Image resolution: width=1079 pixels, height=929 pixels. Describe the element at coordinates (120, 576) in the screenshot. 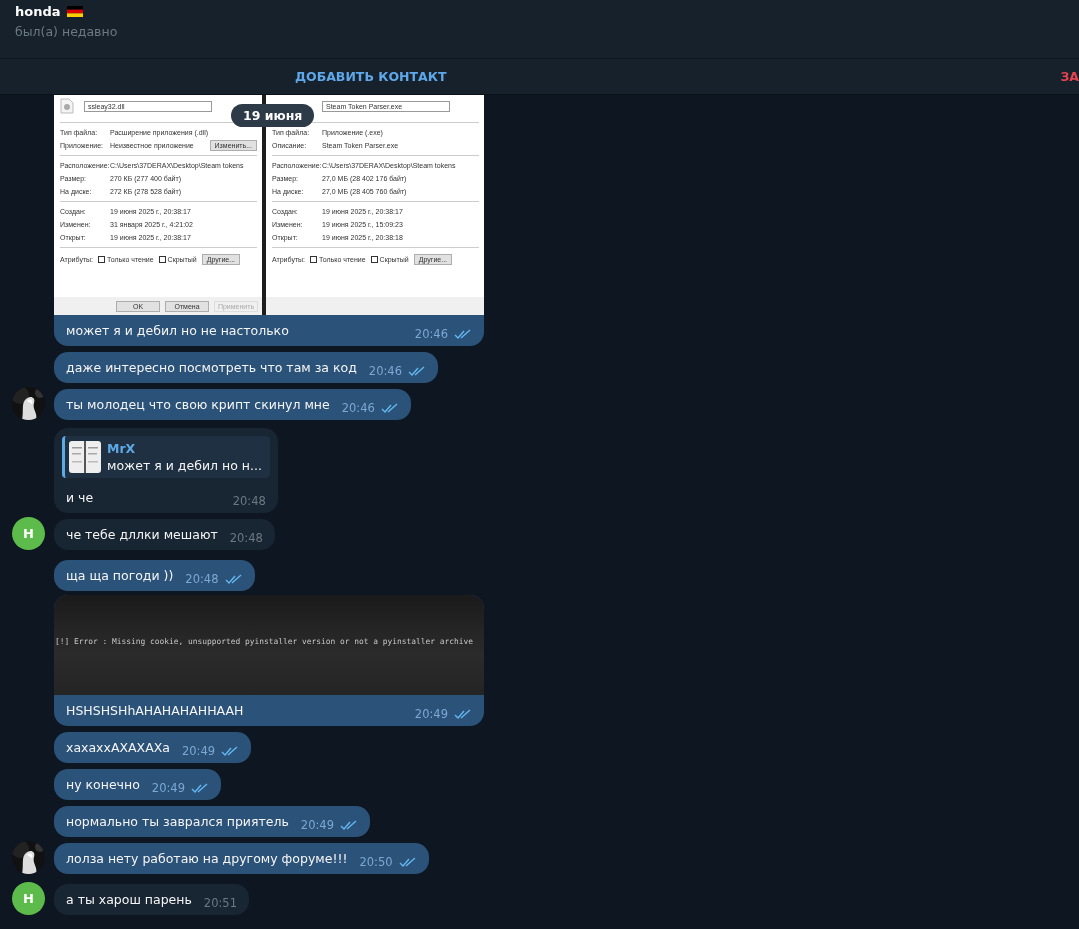

I see `message-text: ща ща погоди ))` at that location.